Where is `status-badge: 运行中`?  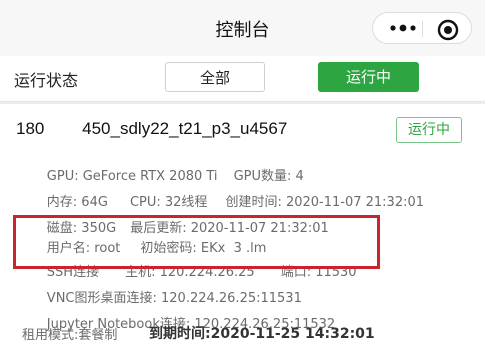 status-badge: 运行中 is located at coordinates (429, 130).